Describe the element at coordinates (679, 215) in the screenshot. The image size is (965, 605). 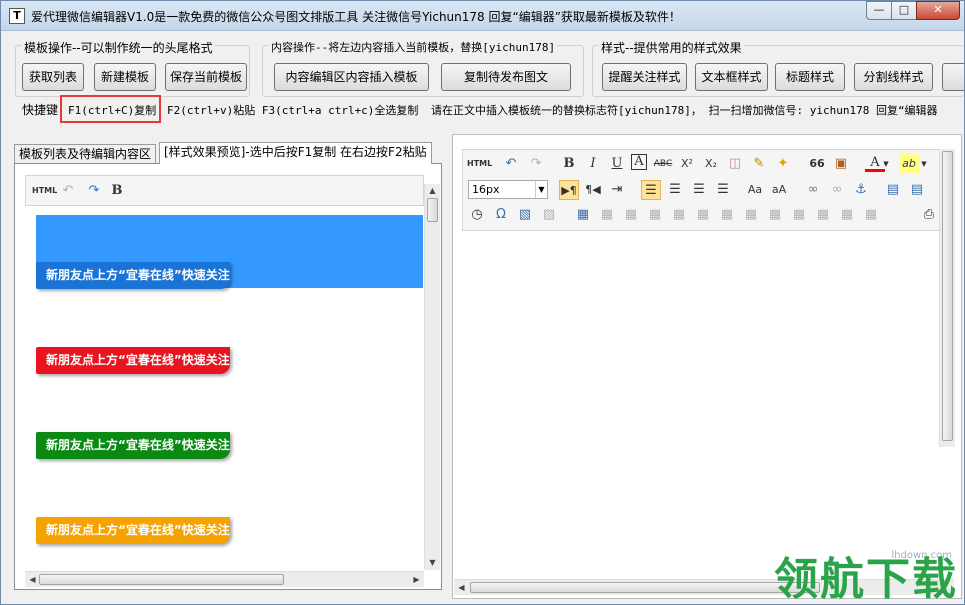
I see `insert-col-icon: ▦` at that location.